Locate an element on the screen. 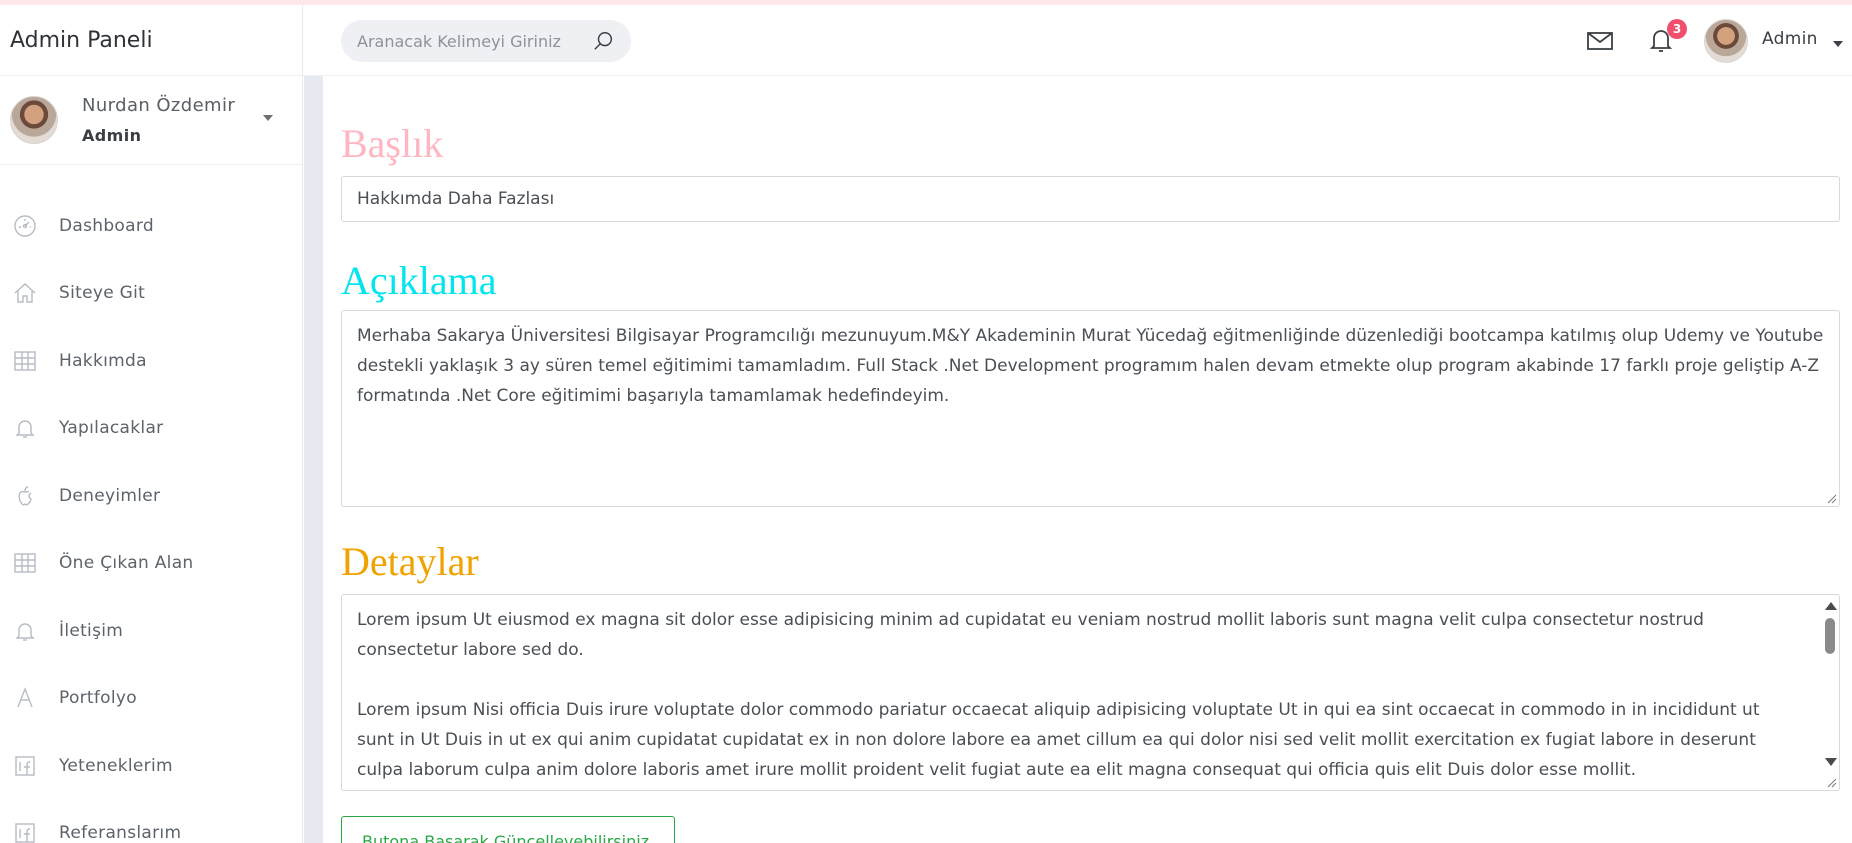 This screenshot has height=843, width=1852. user-menu-label: Admin is located at coordinates (1790, 39).